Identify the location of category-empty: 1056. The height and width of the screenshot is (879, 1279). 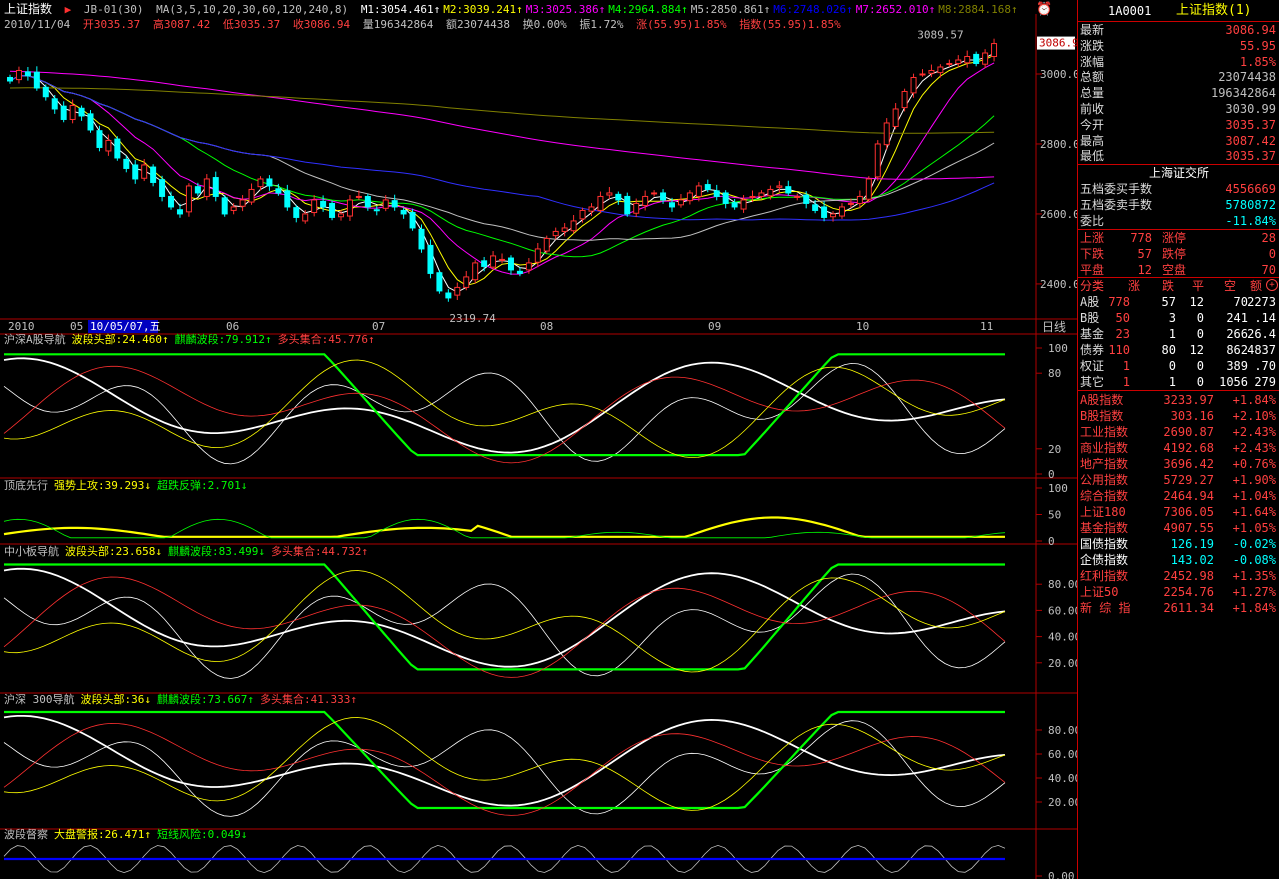
(1233, 382).